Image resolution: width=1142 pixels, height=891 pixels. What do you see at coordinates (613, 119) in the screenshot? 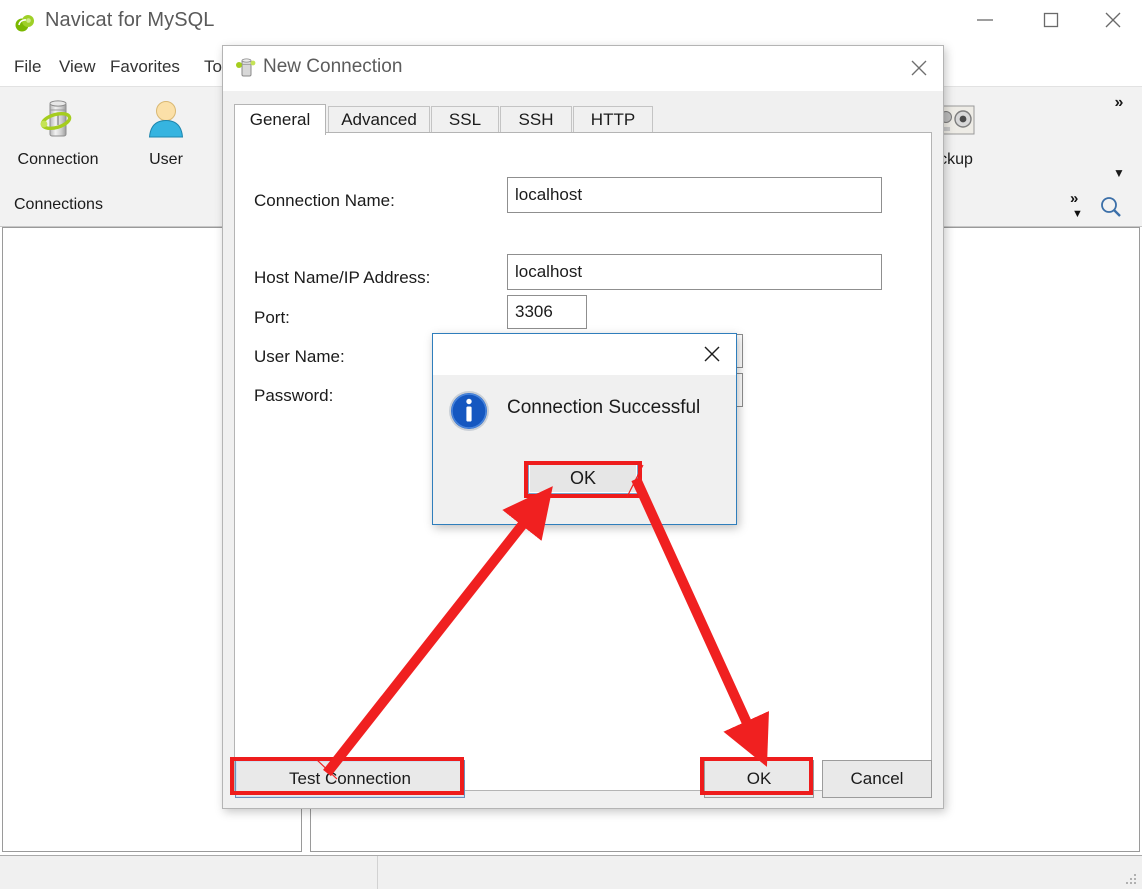
I see `tab-http: HTTP` at bounding box center [613, 119].